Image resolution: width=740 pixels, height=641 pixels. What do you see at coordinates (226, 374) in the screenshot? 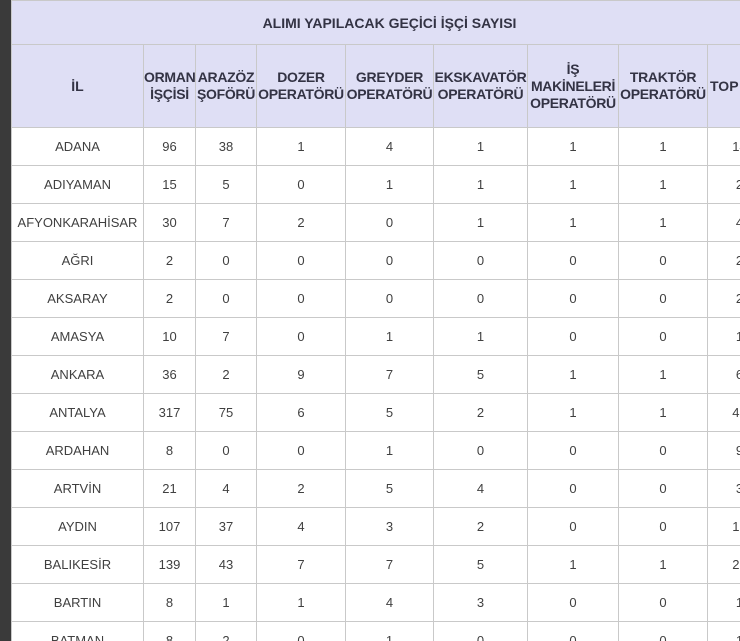
I see `cell-arazoz: 2` at bounding box center [226, 374].